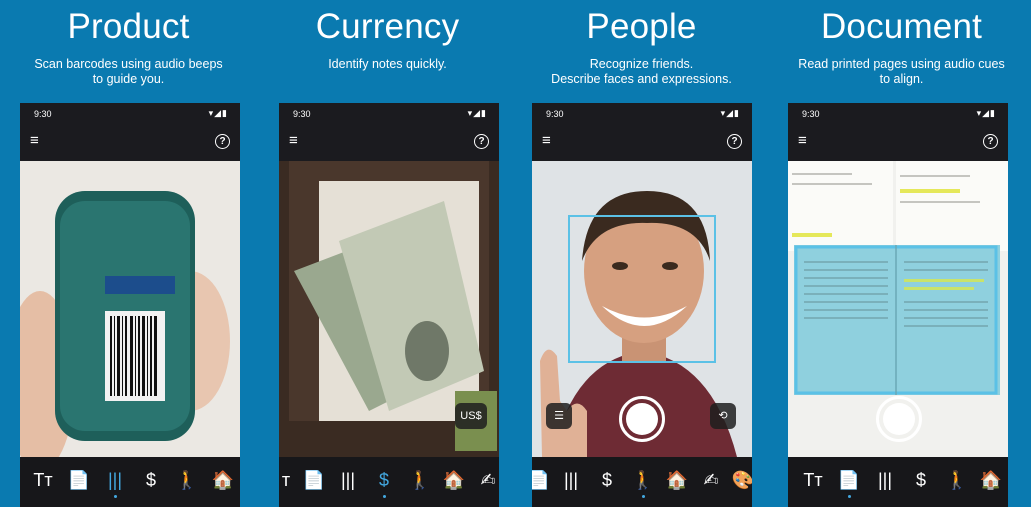 This screenshot has height=507, width=1031. I want to click on panel-description: Identify notes quickly., so click(387, 64).